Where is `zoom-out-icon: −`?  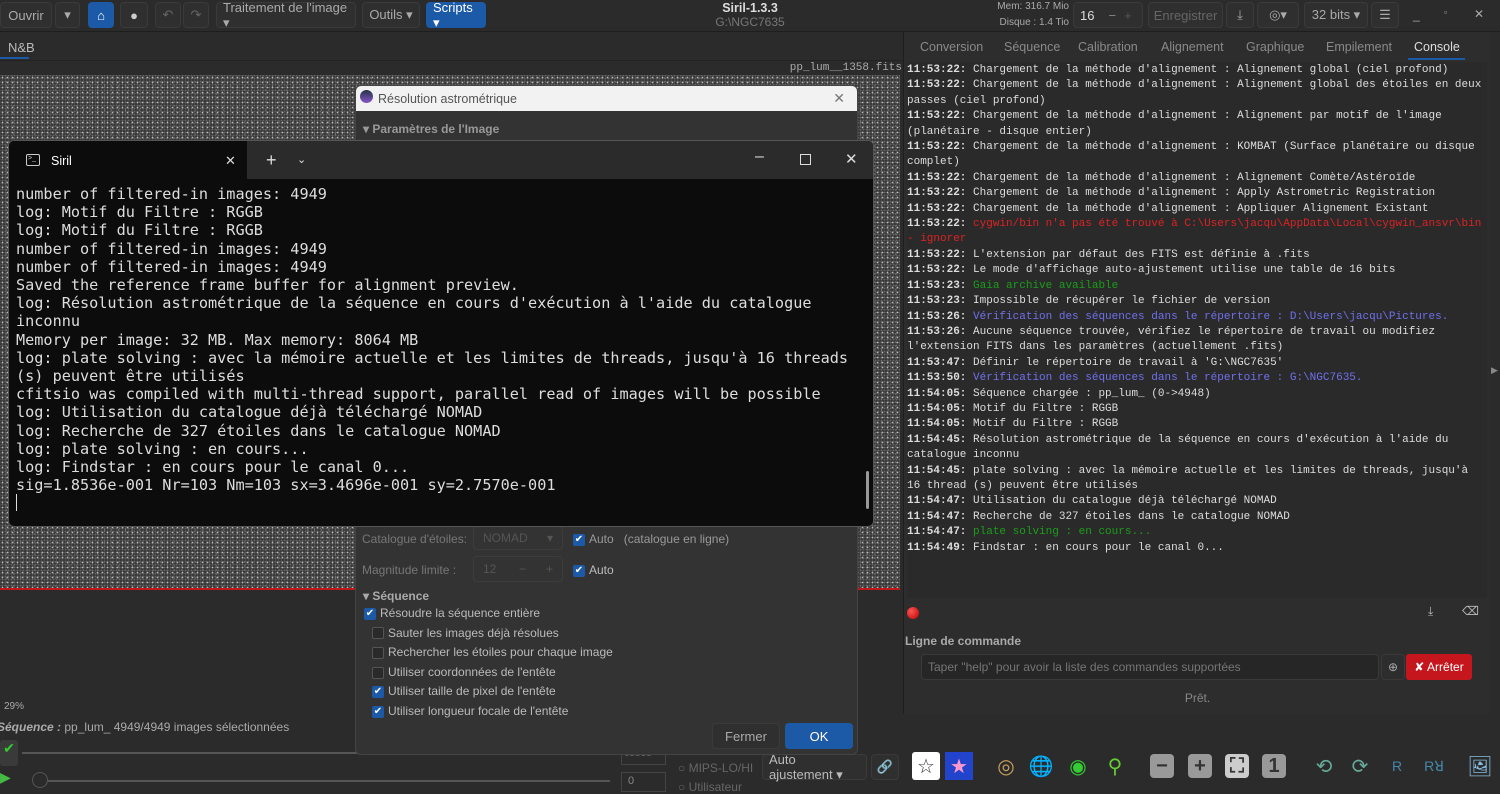
zoom-out-icon: − is located at coordinates (1162, 766).